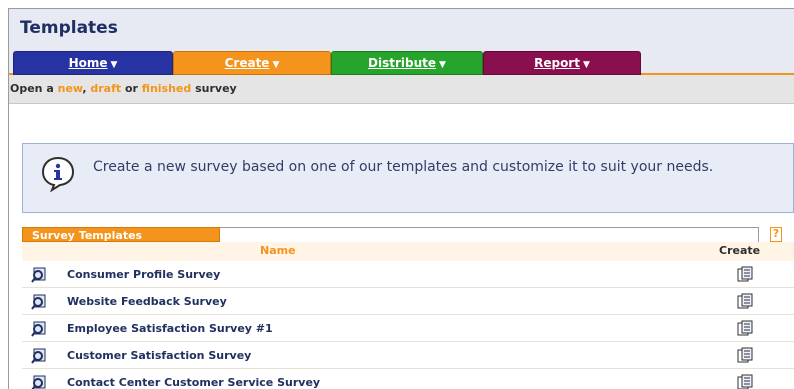  What do you see at coordinates (121, 234) in the screenshot?
I see `panel-title: Survey Templates` at bounding box center [121, 234].